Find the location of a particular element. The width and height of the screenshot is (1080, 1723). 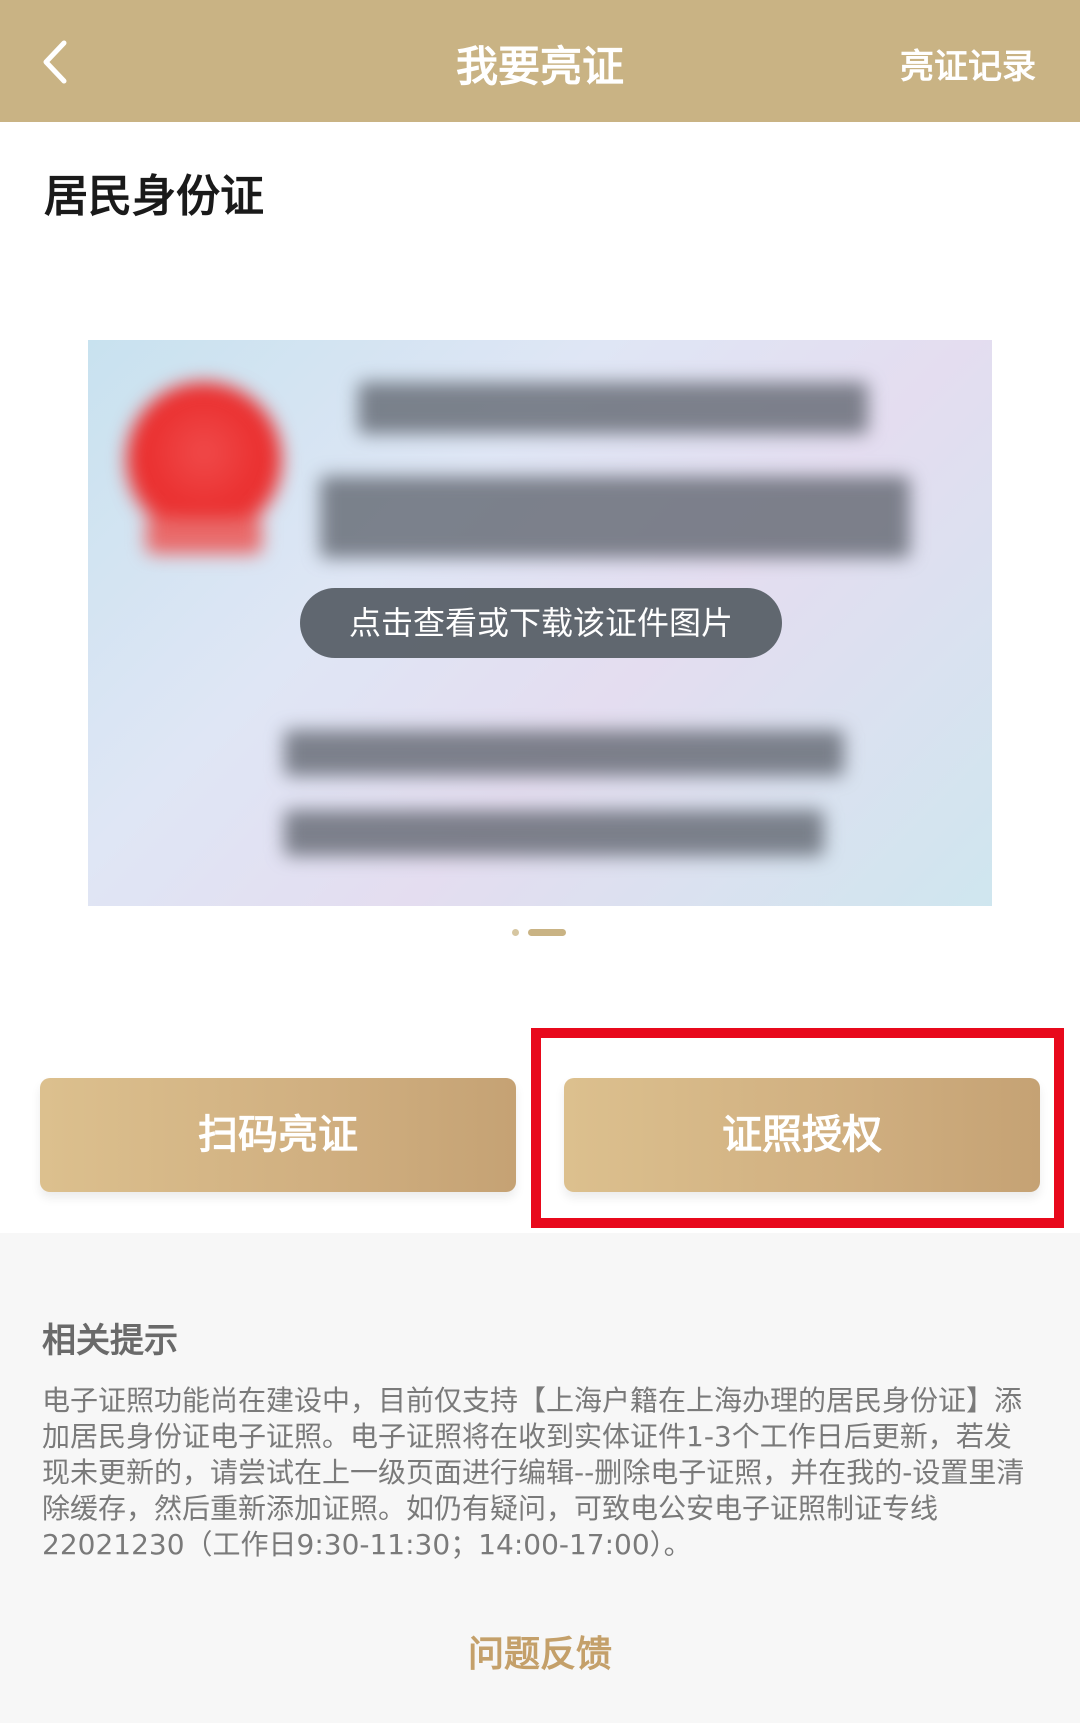

view-download-hint: 点击查看或下载该证件图片 is located at coordinates (541, 623).